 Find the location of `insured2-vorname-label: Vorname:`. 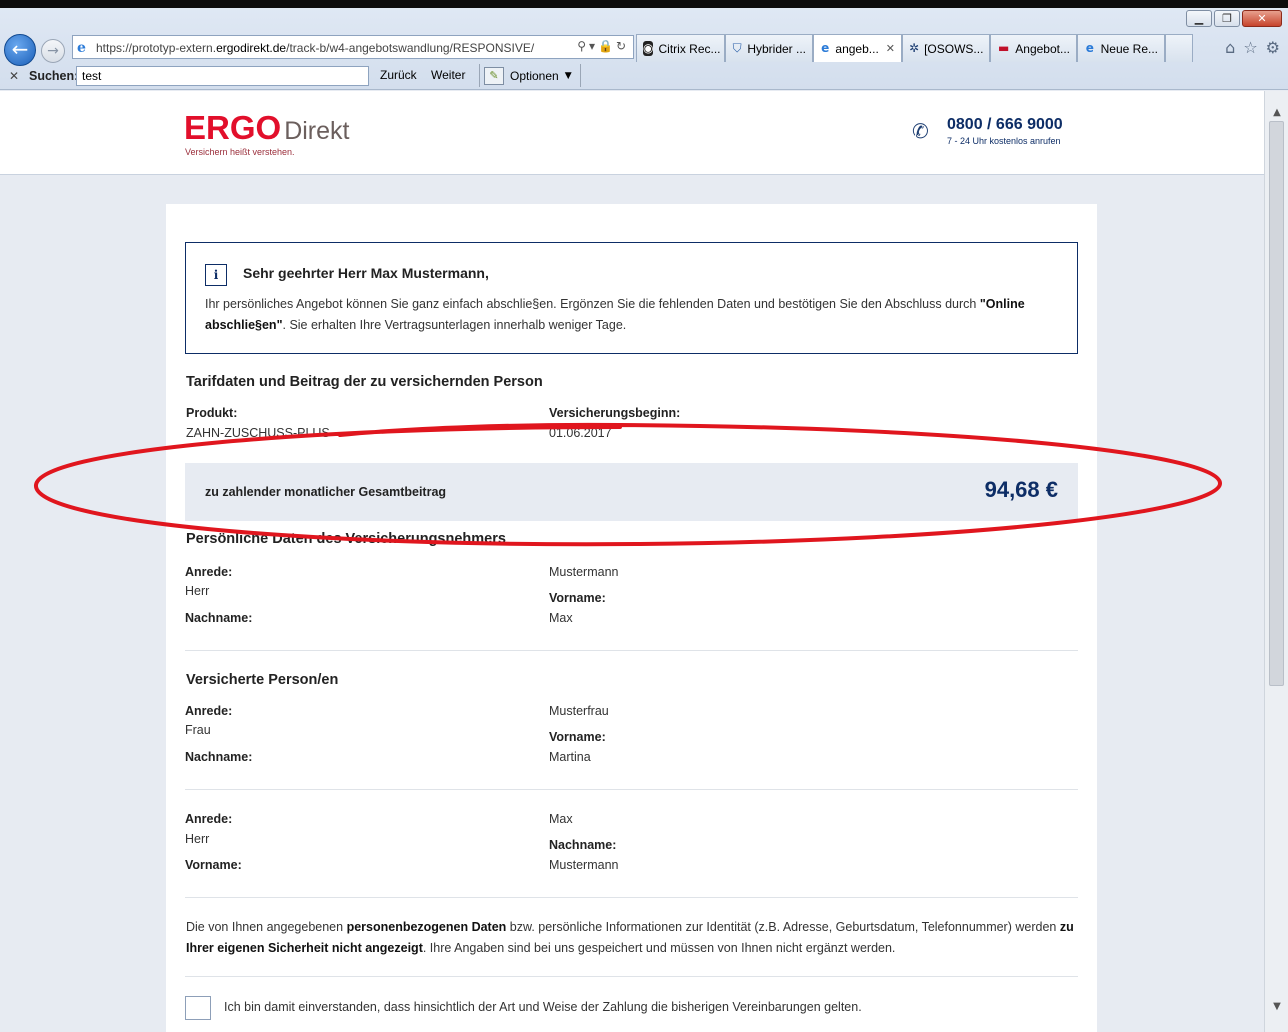

insured2-vorname-label: Vorname: is located at coordinates (213, 865).